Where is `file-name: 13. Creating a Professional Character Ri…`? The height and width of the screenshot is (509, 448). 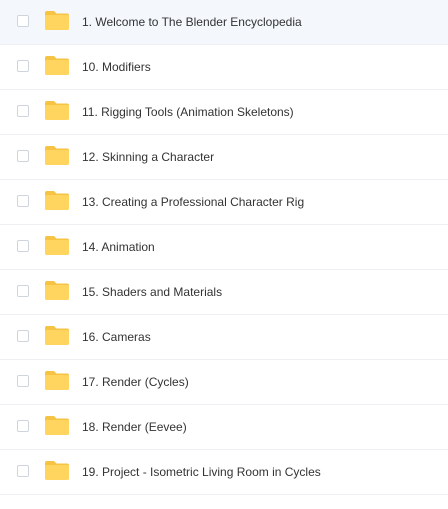
file-name: 13. Creating a Professional Character Ri… is located at coordinates (193, 202).